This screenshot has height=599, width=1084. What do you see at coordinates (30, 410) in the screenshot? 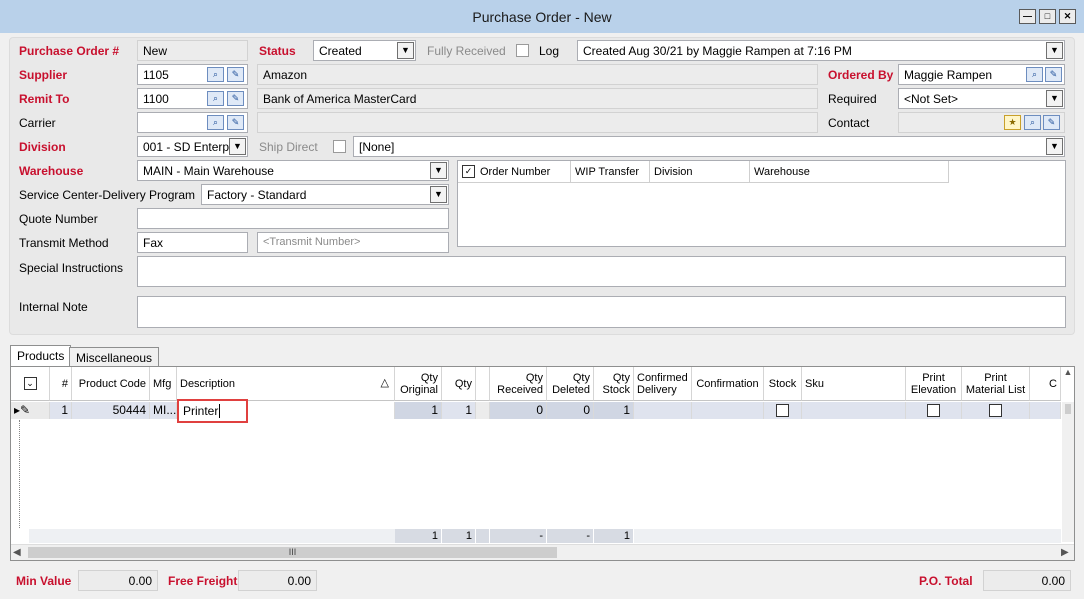
I see `row-edit-icon: ▸✎` at bounding box center [30, 410].